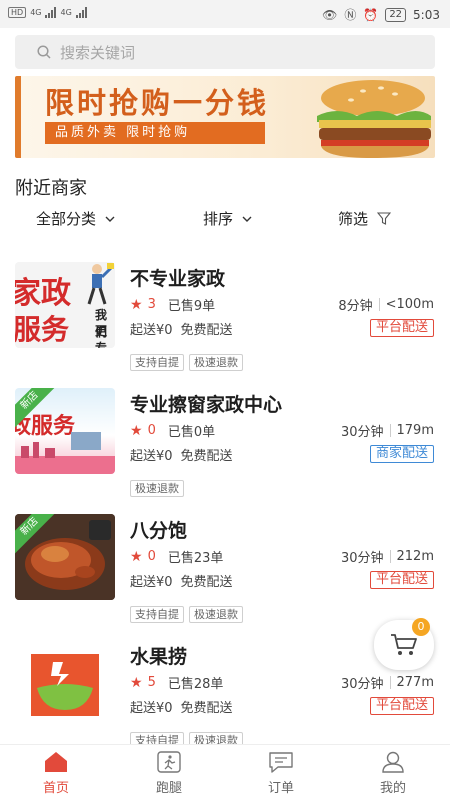  I want to click on shop-distance-info: 30分钟 212m, so click(387, 556).